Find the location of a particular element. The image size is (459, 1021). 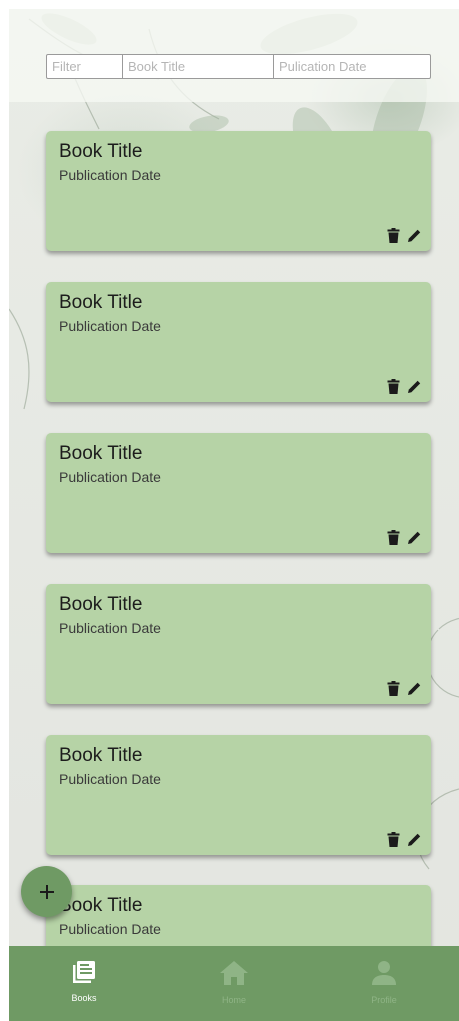

nav-label-home: Home is located at coordinates (233, 1000).